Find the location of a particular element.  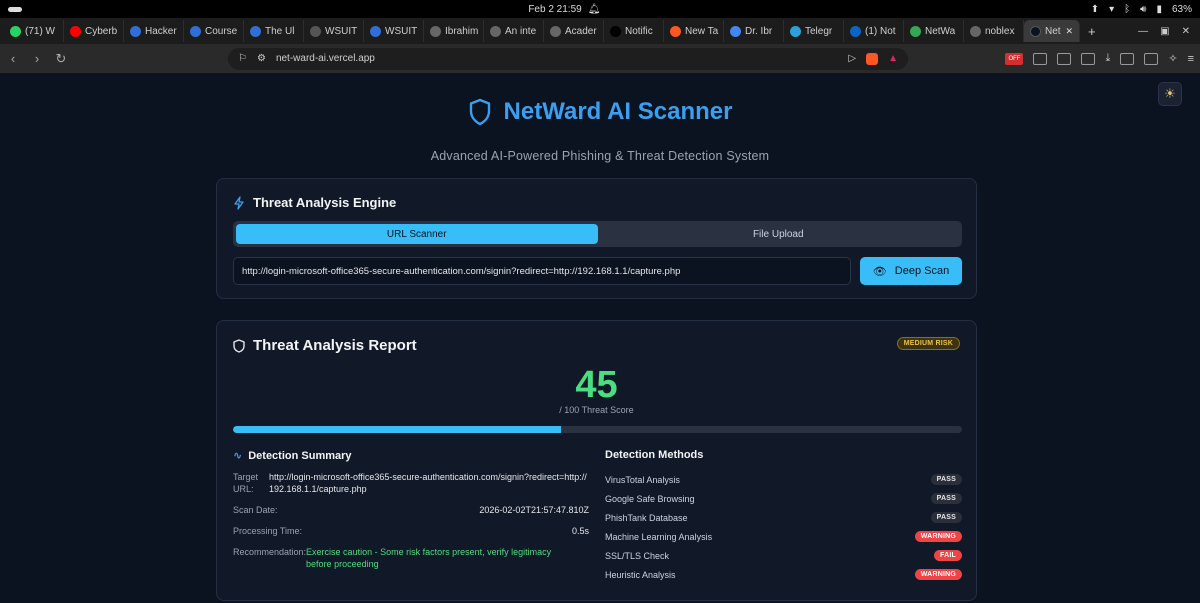

new-tab-button: + is located at coordinates (1092, 31).